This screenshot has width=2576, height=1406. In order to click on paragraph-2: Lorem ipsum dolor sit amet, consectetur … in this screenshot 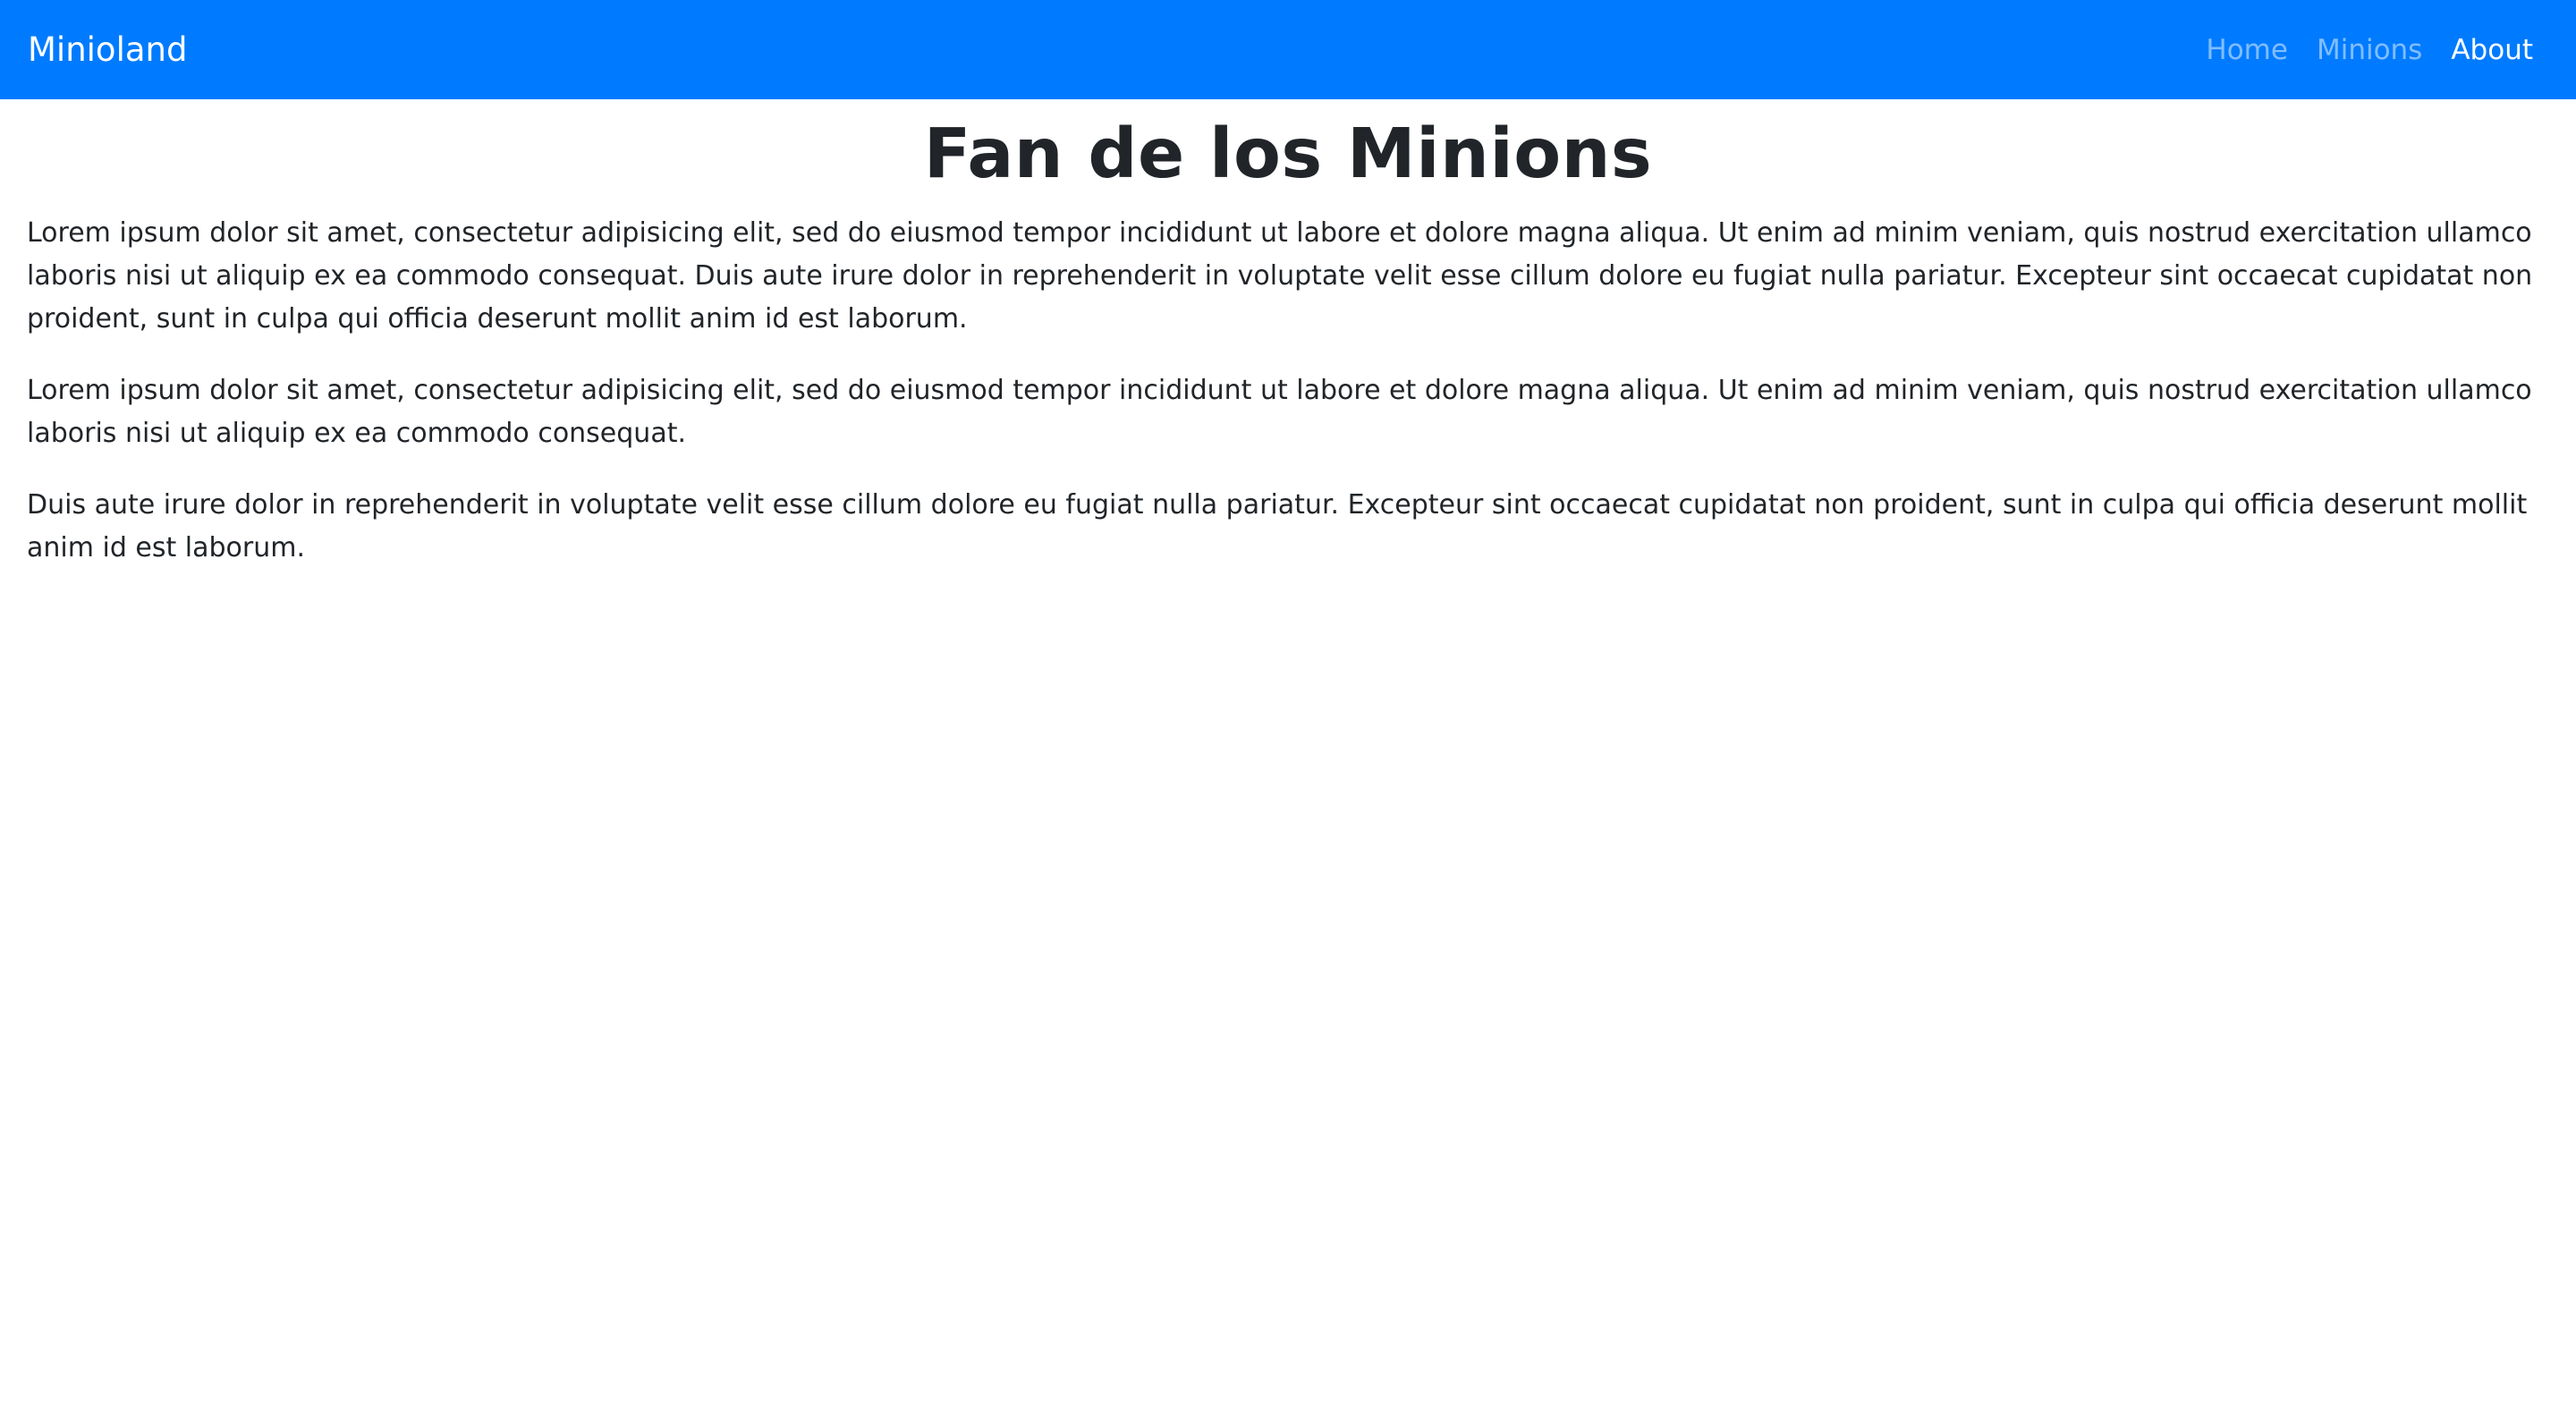, I will do `click(1279, 412)`.